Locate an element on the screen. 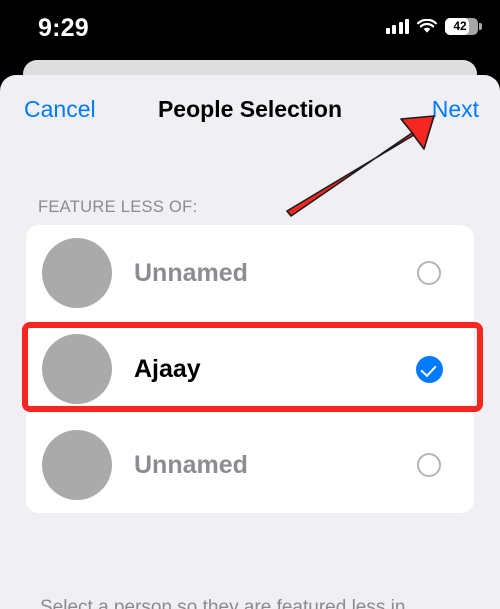 This screenshot has height=609, width=500. status-bar-indicators: 42 is located at coordinates (433, 26).